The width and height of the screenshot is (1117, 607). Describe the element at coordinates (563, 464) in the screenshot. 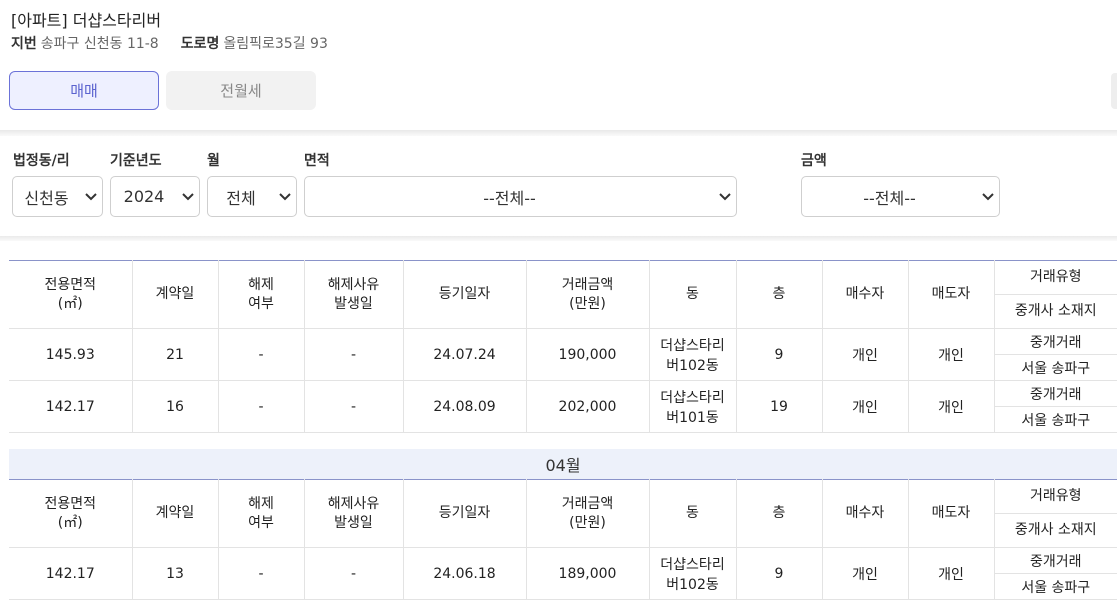

I see `month-group-header: 04월` at that location.